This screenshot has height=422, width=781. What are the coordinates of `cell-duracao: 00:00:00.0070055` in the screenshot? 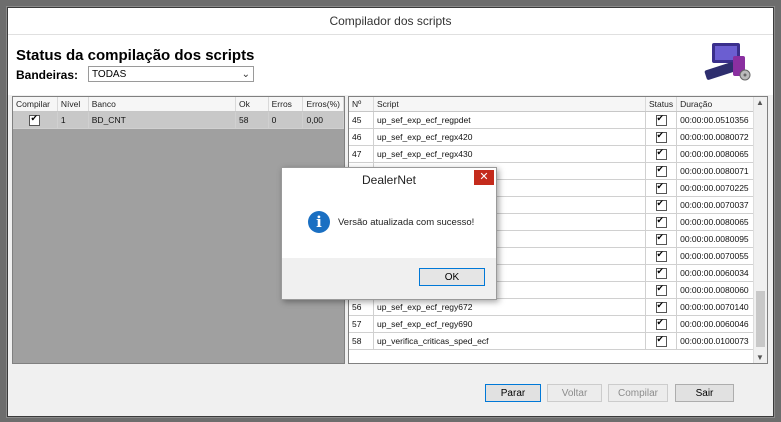 It's located at (715, 256).